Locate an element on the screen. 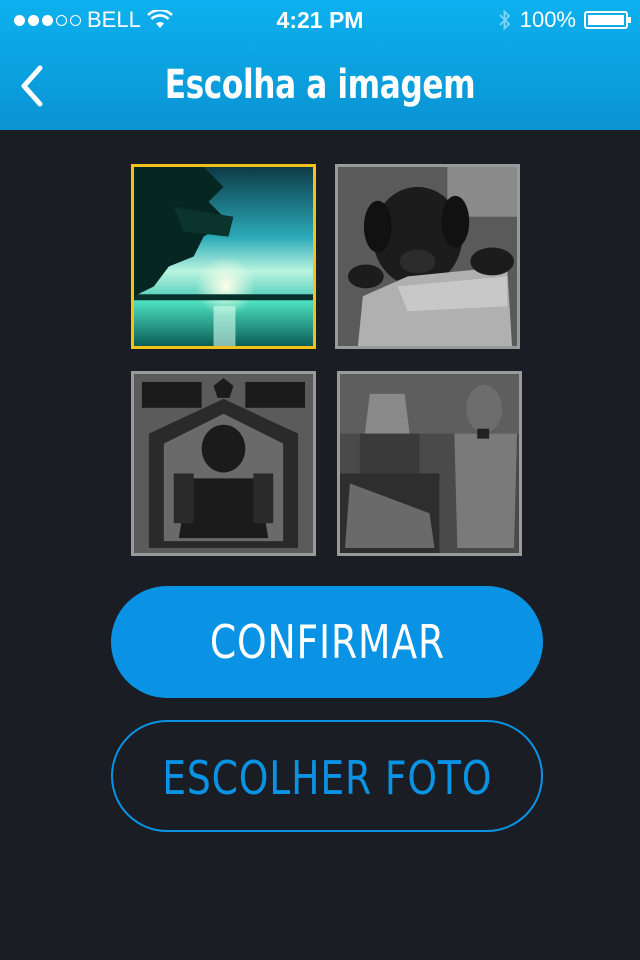 The image size is (640, 960). page-title: Escolha a imagem is located at coordinates (320, 85).